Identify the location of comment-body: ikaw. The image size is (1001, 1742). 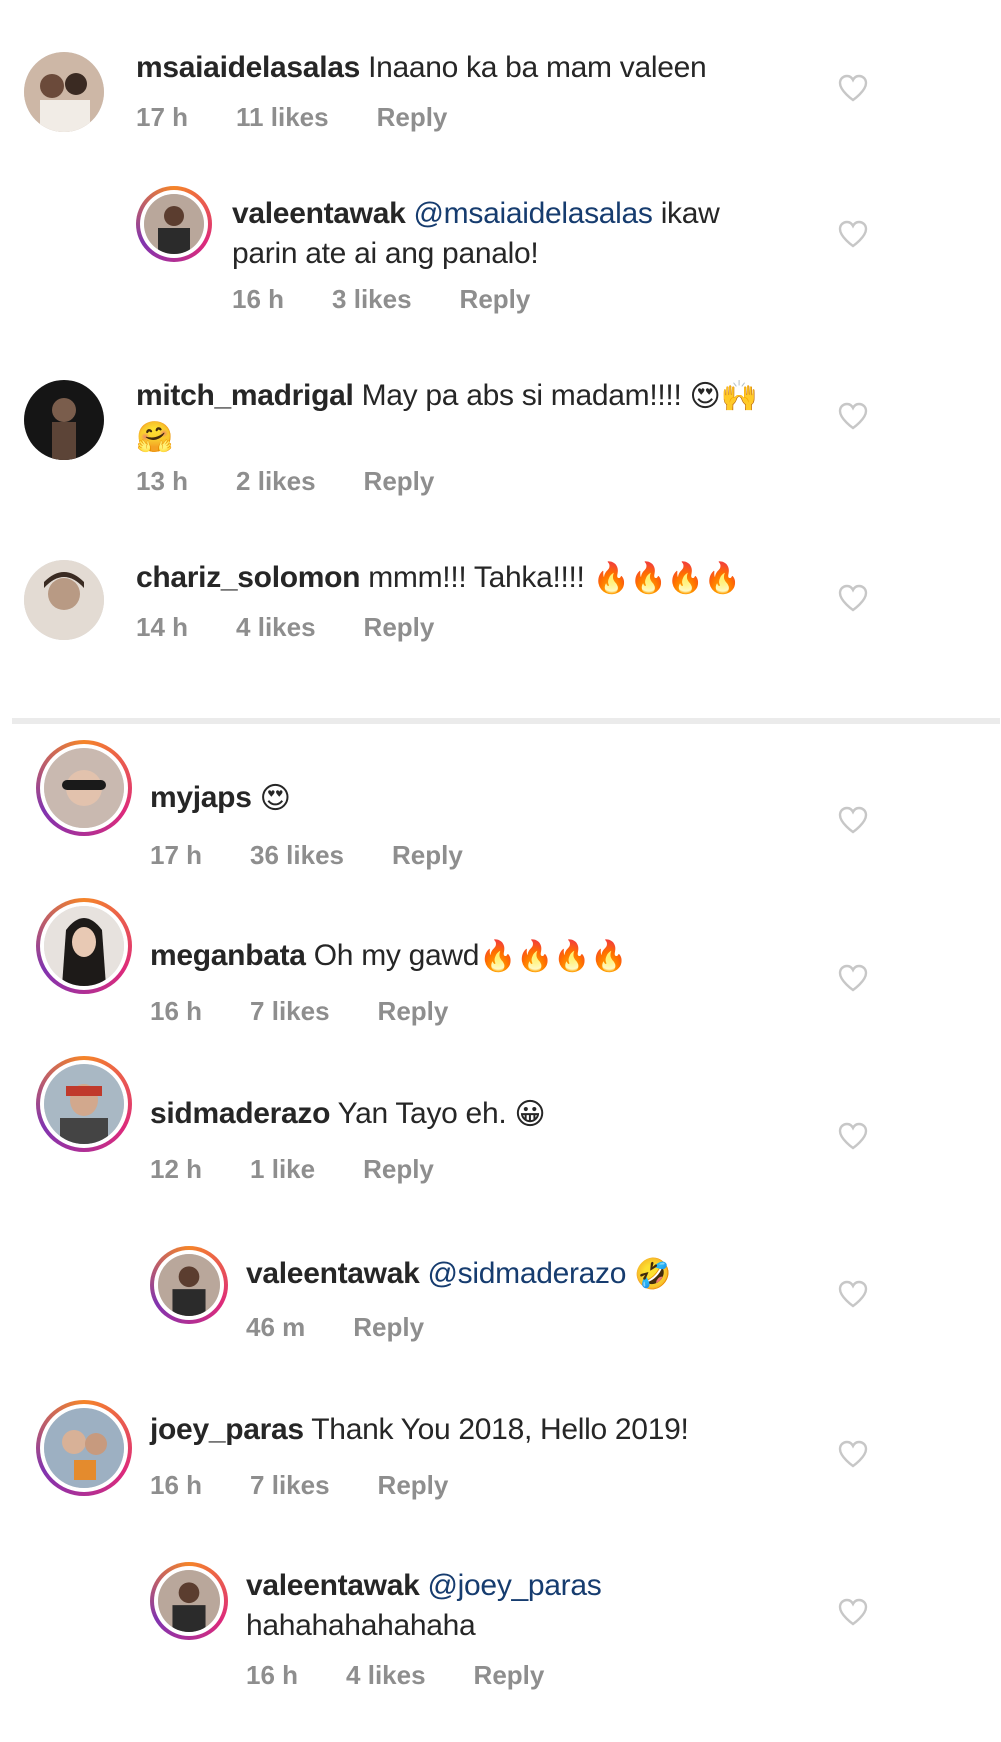
(690, 213).